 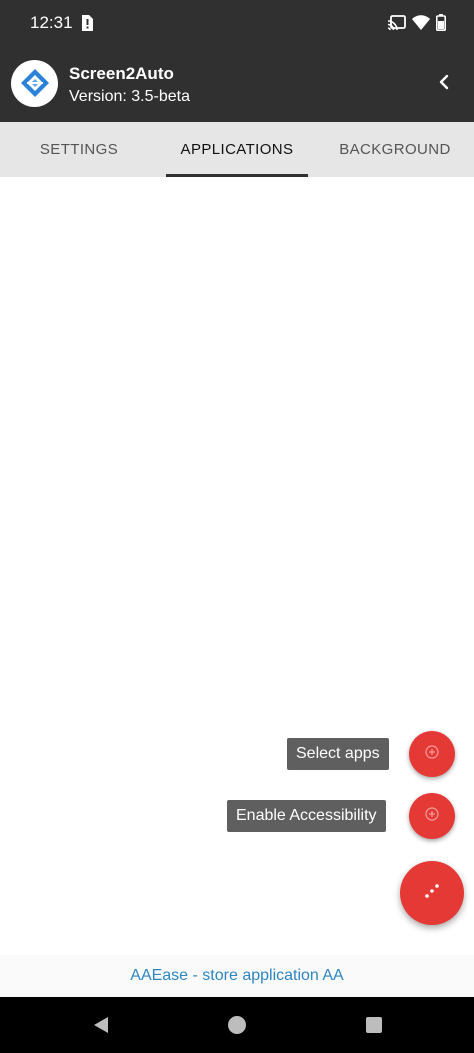 I want to click on app-bar: Screen2Auto Version: 3.5-beta, so click(x=237, y=84).